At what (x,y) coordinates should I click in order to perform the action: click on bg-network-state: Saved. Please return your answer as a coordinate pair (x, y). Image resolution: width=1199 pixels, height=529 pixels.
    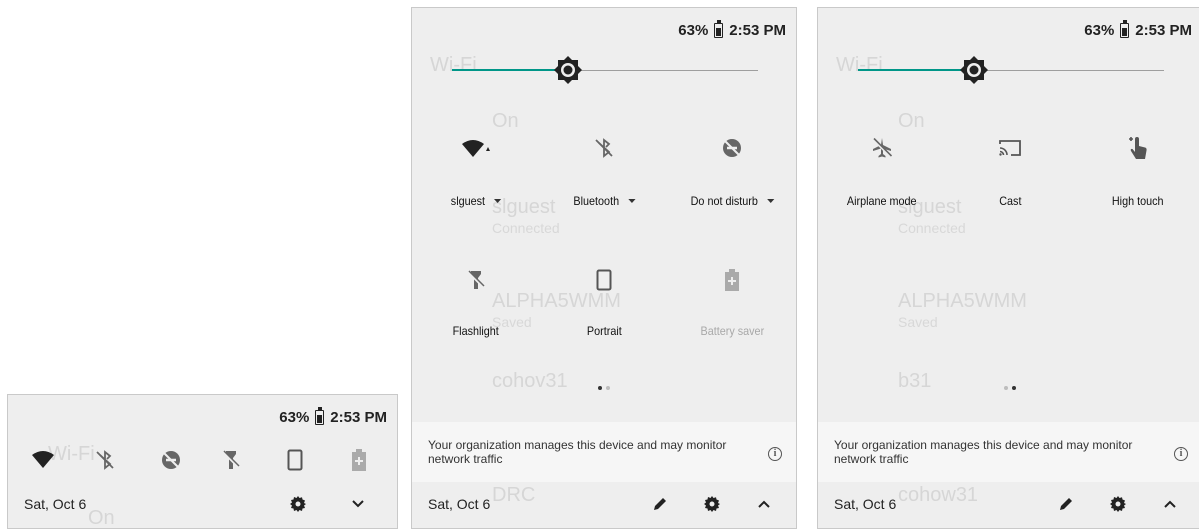
    Looking at the image, I should click on (918, 322).